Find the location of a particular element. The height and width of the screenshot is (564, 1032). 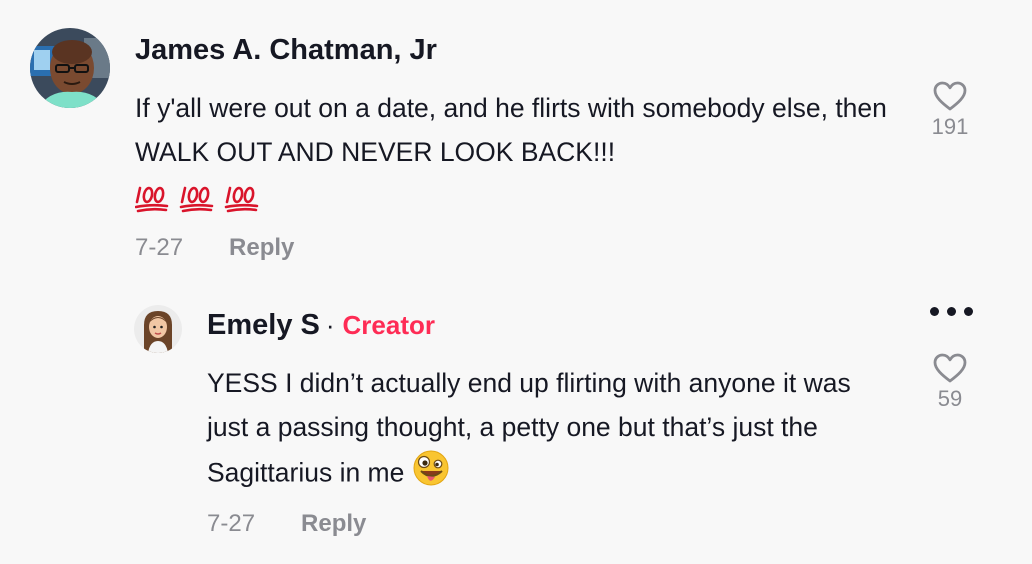

creator-badge: Creator is located at coordinates (388, 325).